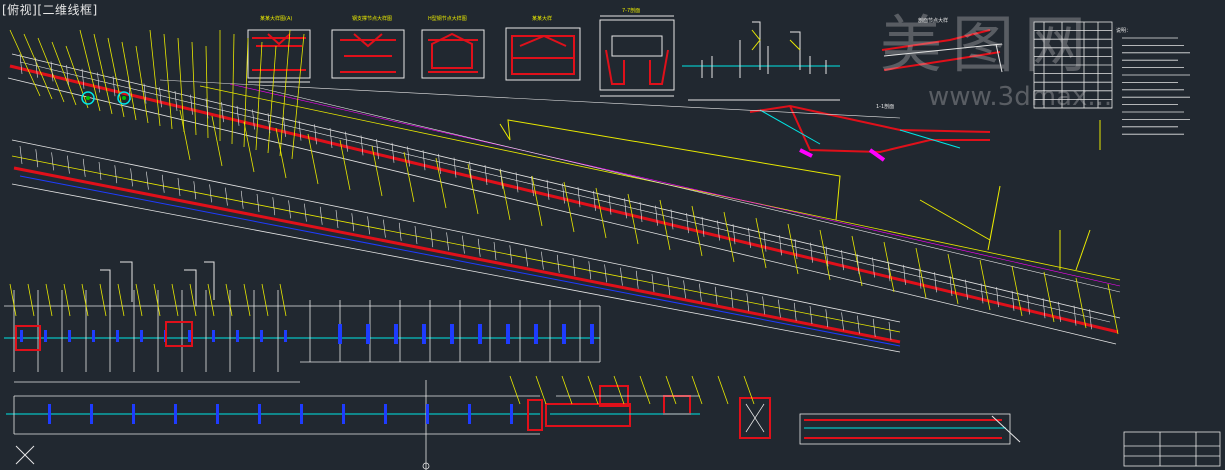 The image size is (1225, 470). Describe the element at coordinates (885, 106) in the screenshot. I see `detail-title-6: 1-1剖面` at that location.